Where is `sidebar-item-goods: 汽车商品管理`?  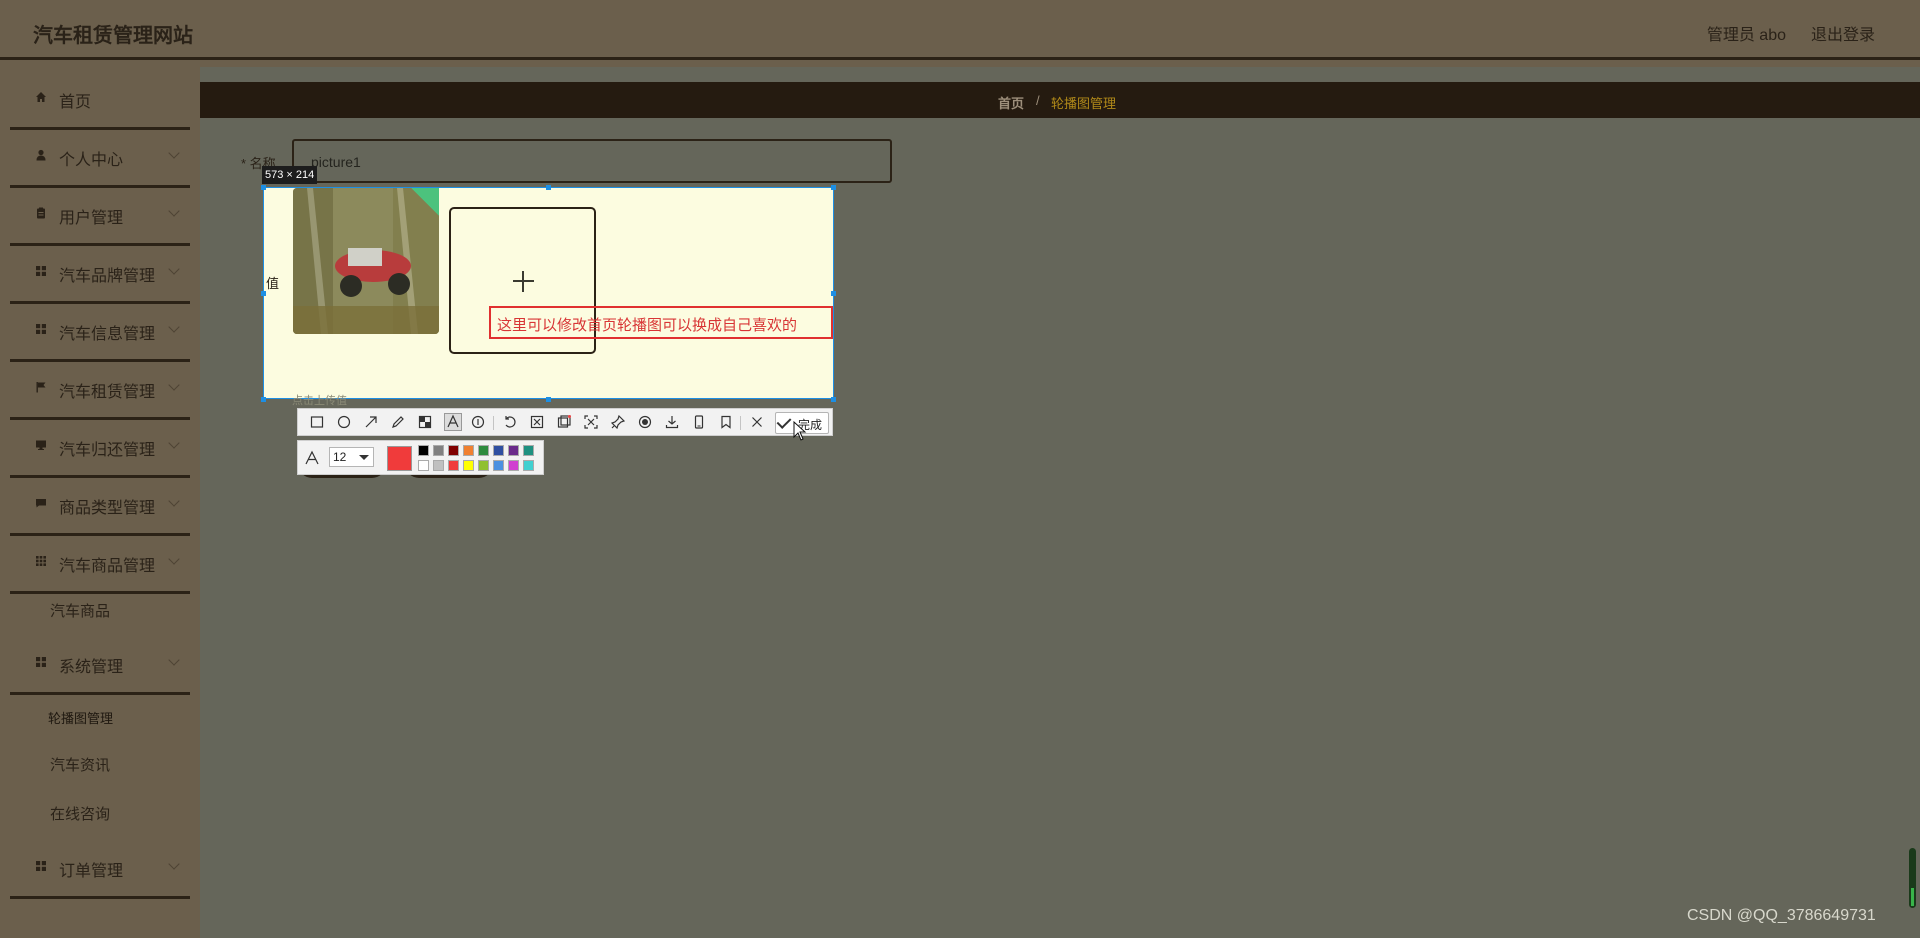
sidebar-item-goods: 汽车商品管理 is located at coordinates (100, 566).